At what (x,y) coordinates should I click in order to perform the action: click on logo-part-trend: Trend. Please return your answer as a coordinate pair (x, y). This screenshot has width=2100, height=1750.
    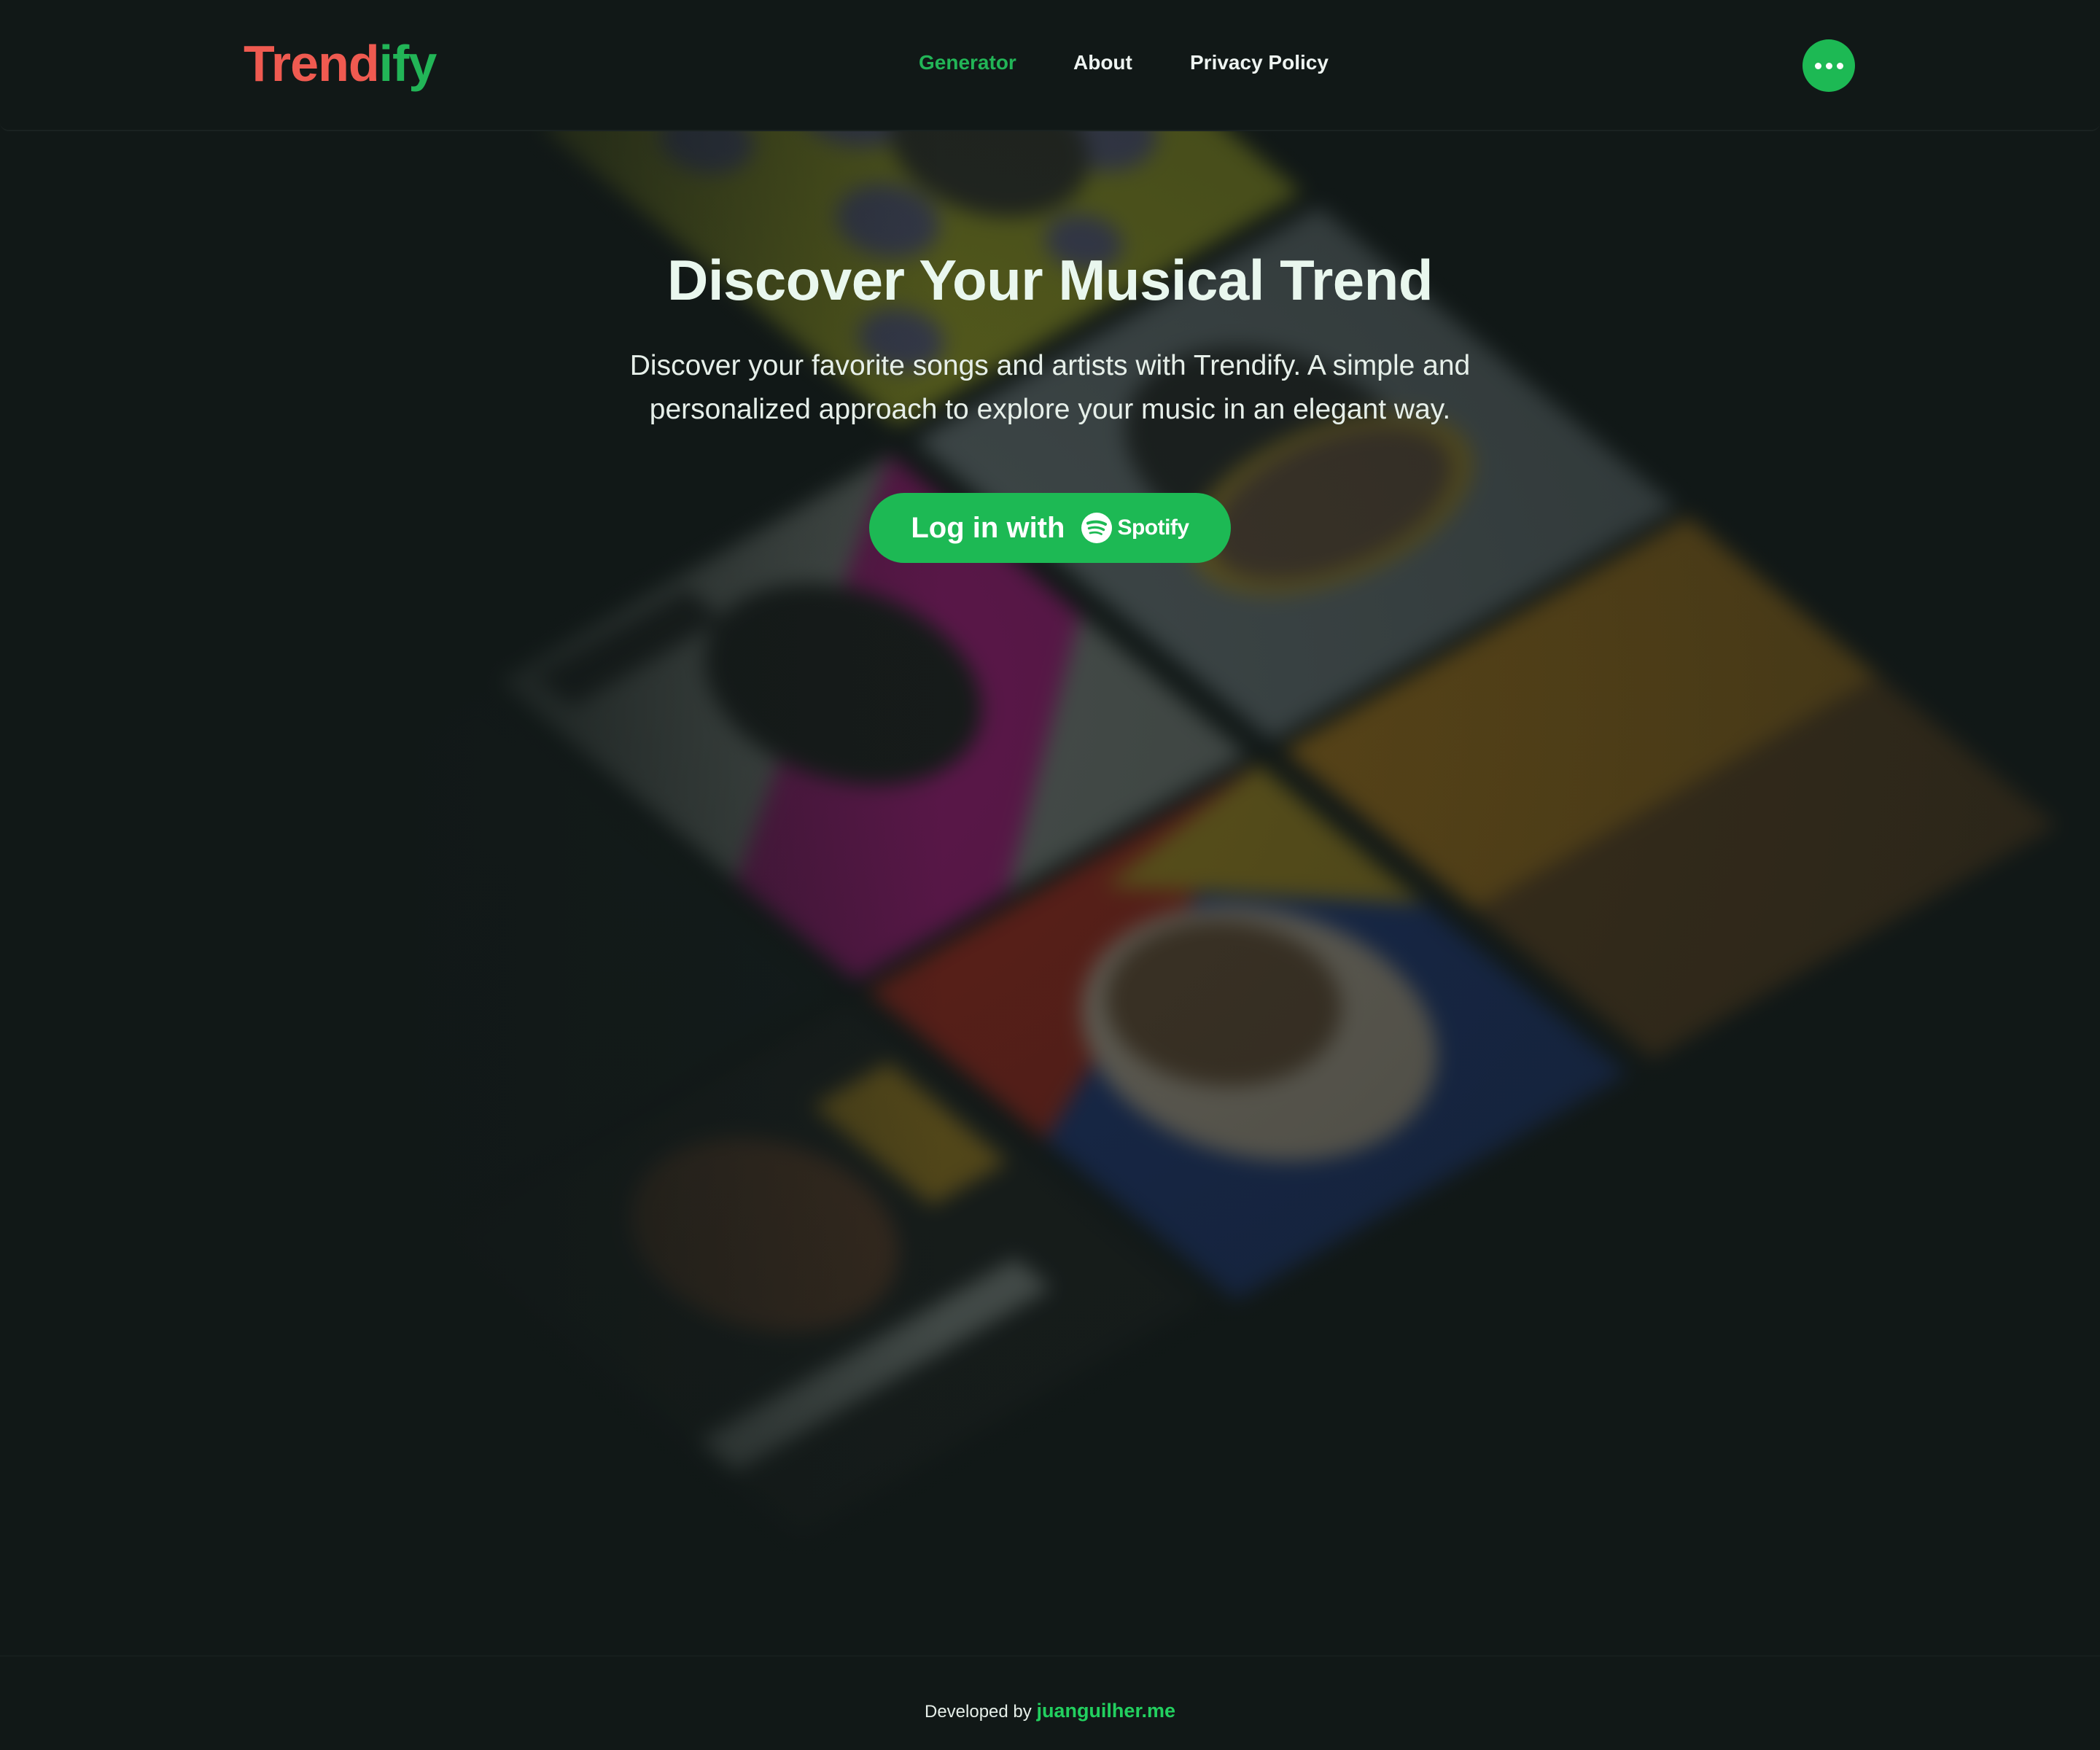
    Looking at the image, I should click on (312, 63).